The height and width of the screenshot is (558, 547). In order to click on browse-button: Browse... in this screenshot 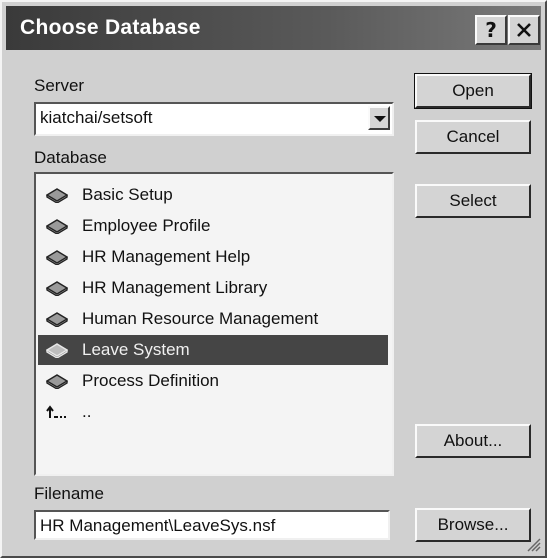, I will do `click(473, 525)`.